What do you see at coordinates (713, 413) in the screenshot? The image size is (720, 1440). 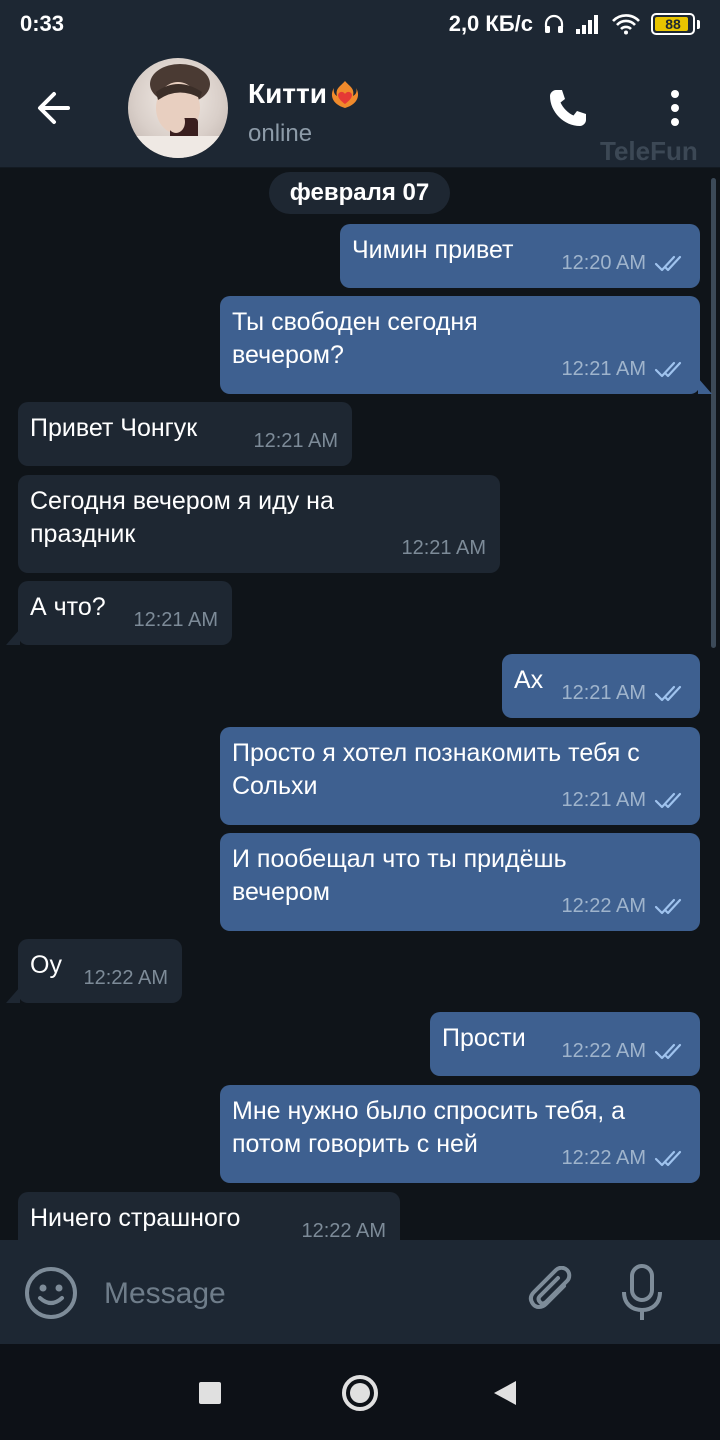 I see `scrollbar` at bounding box center [713, 413].